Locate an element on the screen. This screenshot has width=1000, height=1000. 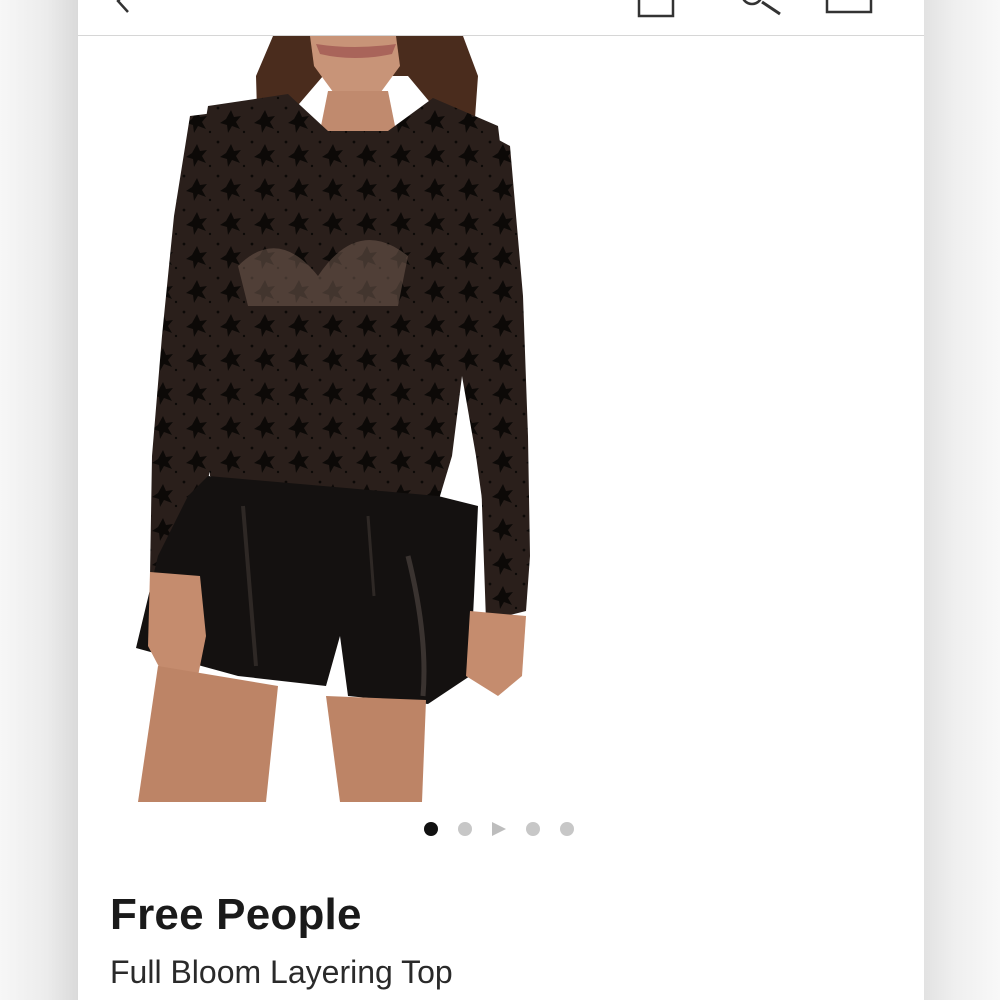
product-brand: Free People is located at coordinates (236, 915).